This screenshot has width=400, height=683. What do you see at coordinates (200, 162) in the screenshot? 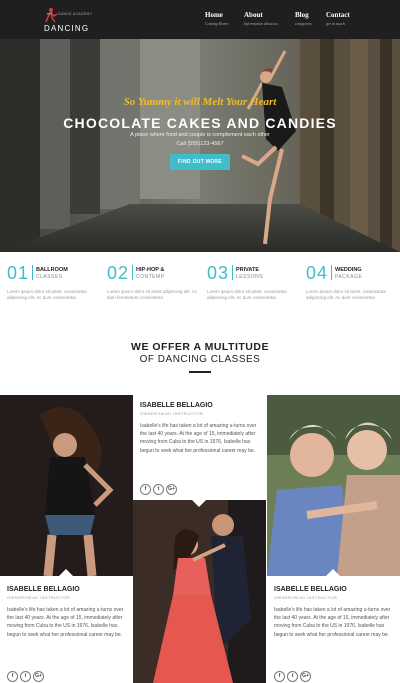
I see `find-out-more-button: FIND OUT MORE` at bounding box center [200, 162].